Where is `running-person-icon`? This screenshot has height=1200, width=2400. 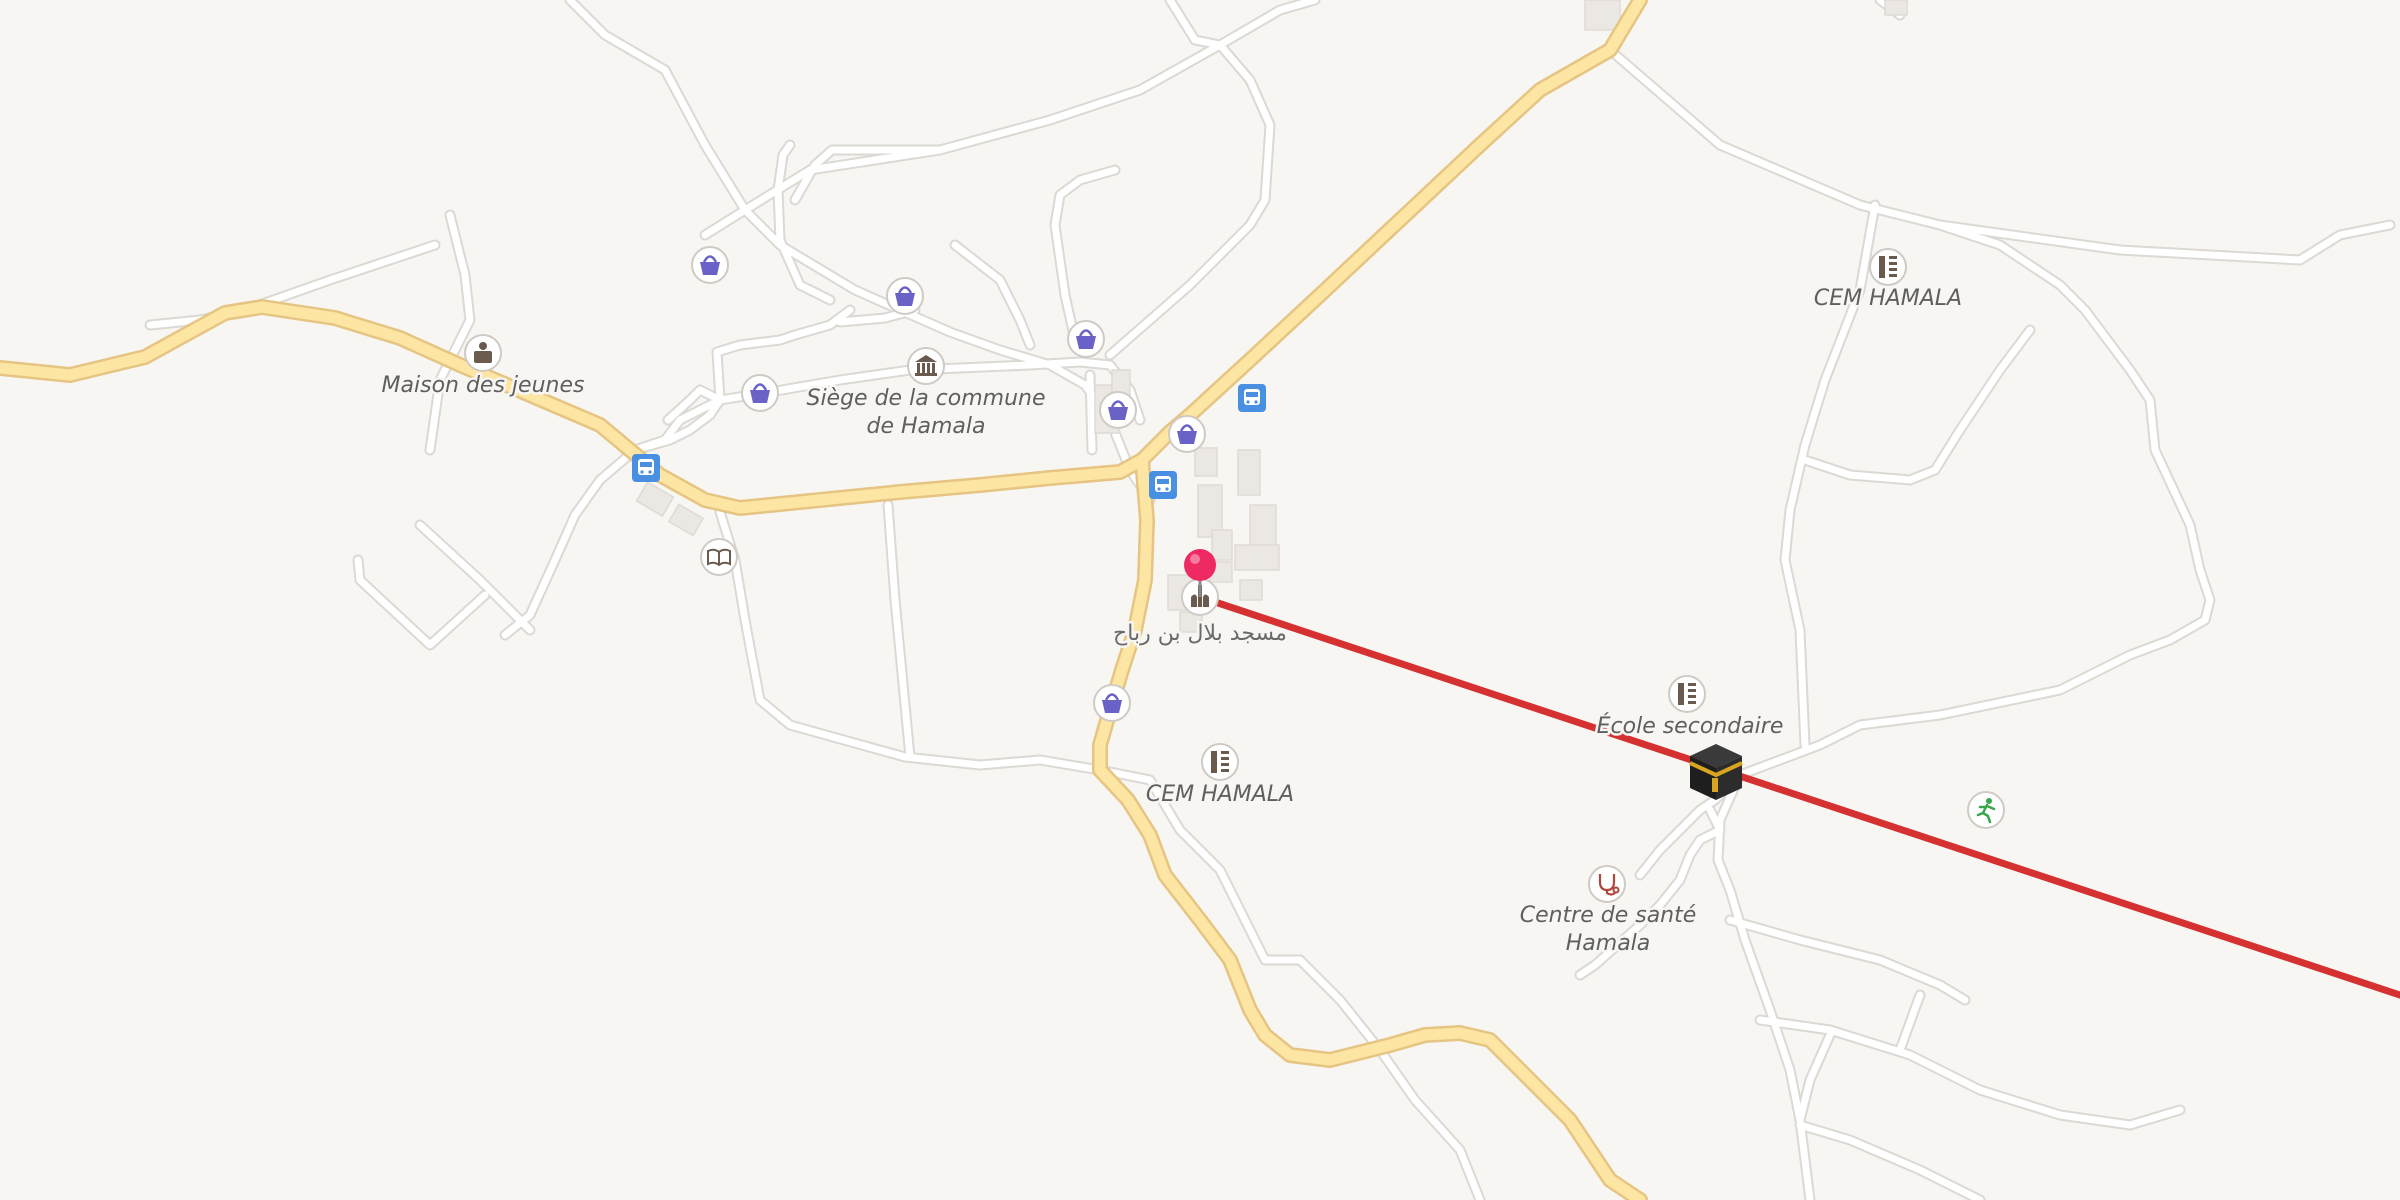
running-person-icon is located at coordinates (1986, 810).